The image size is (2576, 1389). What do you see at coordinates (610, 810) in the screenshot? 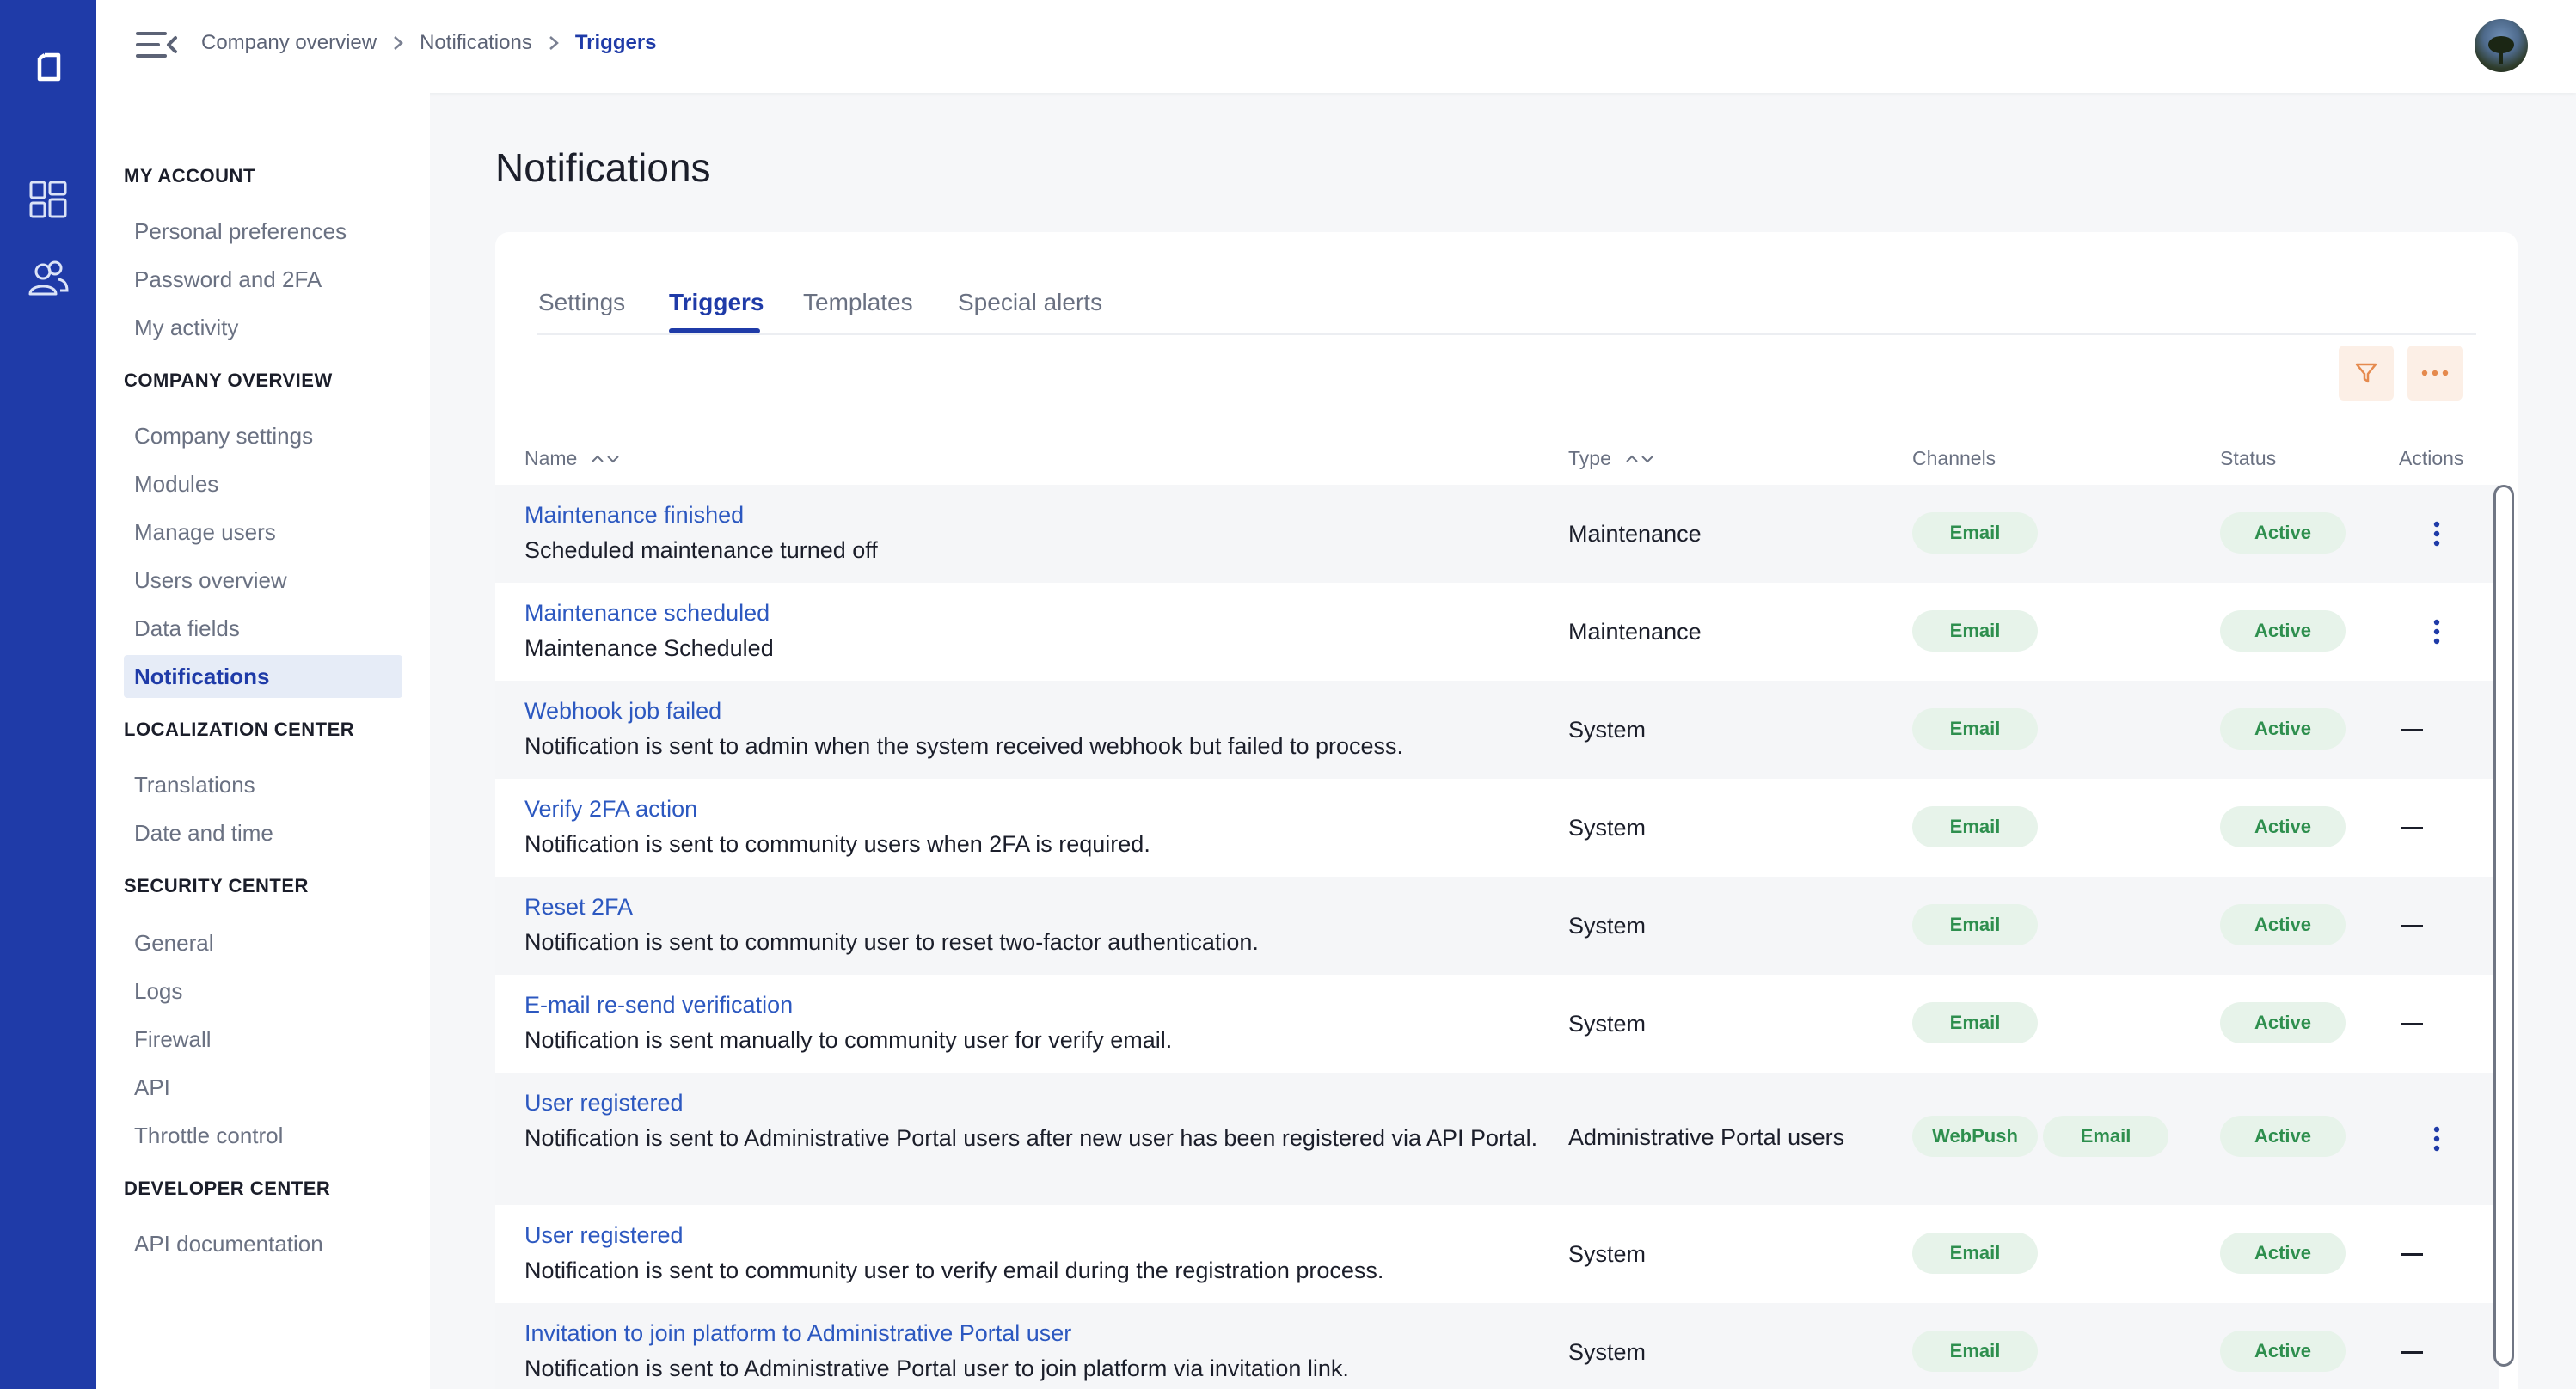
I see `trigger-title-link: Verify 2FA action` at bounding box center [610, 810].